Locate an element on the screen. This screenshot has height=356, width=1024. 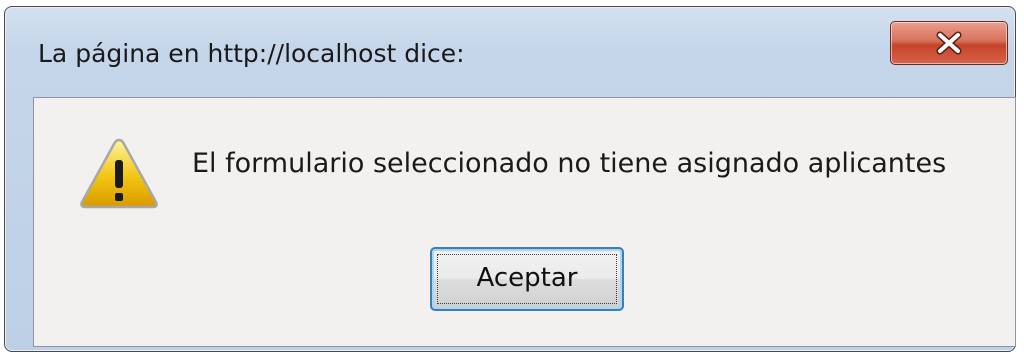
ok-button: Aceptar is located at coordinates (527, 279).